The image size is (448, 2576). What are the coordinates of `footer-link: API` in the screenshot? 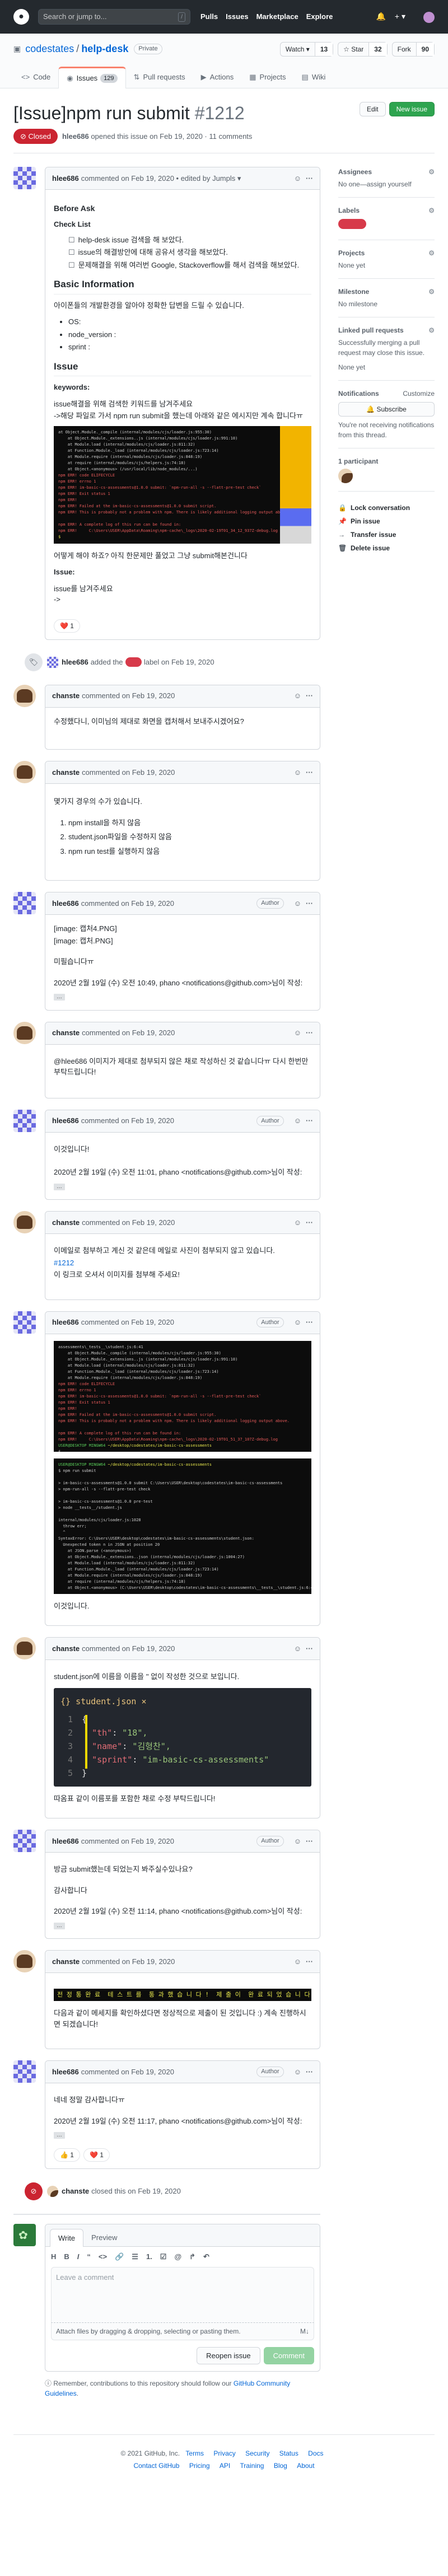 It's located at (225, 2466).